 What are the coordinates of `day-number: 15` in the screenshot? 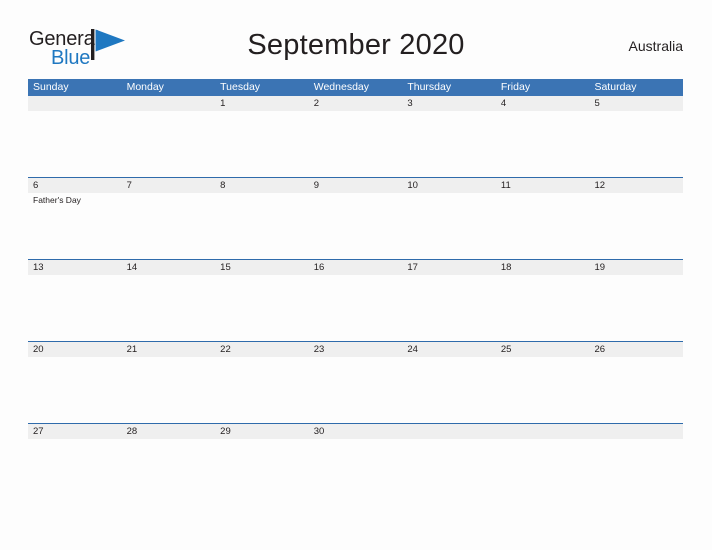 It's located at (262, 267).